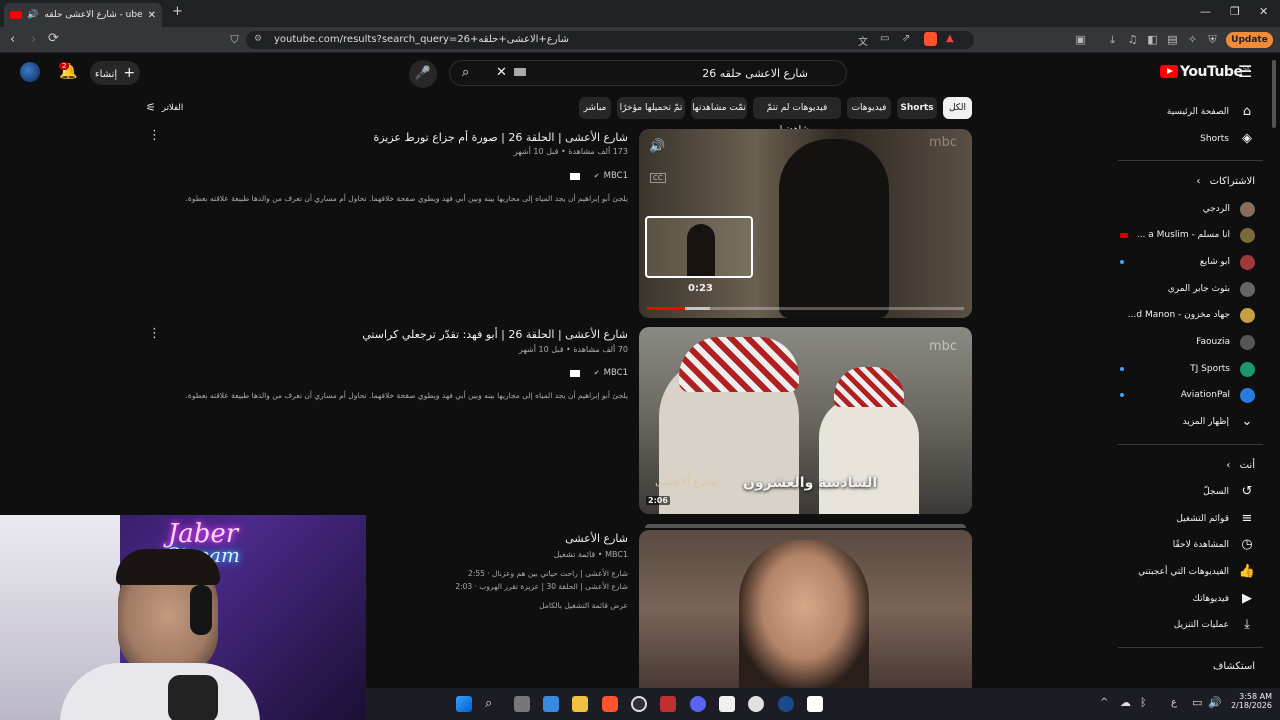  Describe the element at coordinates (917, 108) in the screenshot. I see `chip-shorts: Shorts` at that location.